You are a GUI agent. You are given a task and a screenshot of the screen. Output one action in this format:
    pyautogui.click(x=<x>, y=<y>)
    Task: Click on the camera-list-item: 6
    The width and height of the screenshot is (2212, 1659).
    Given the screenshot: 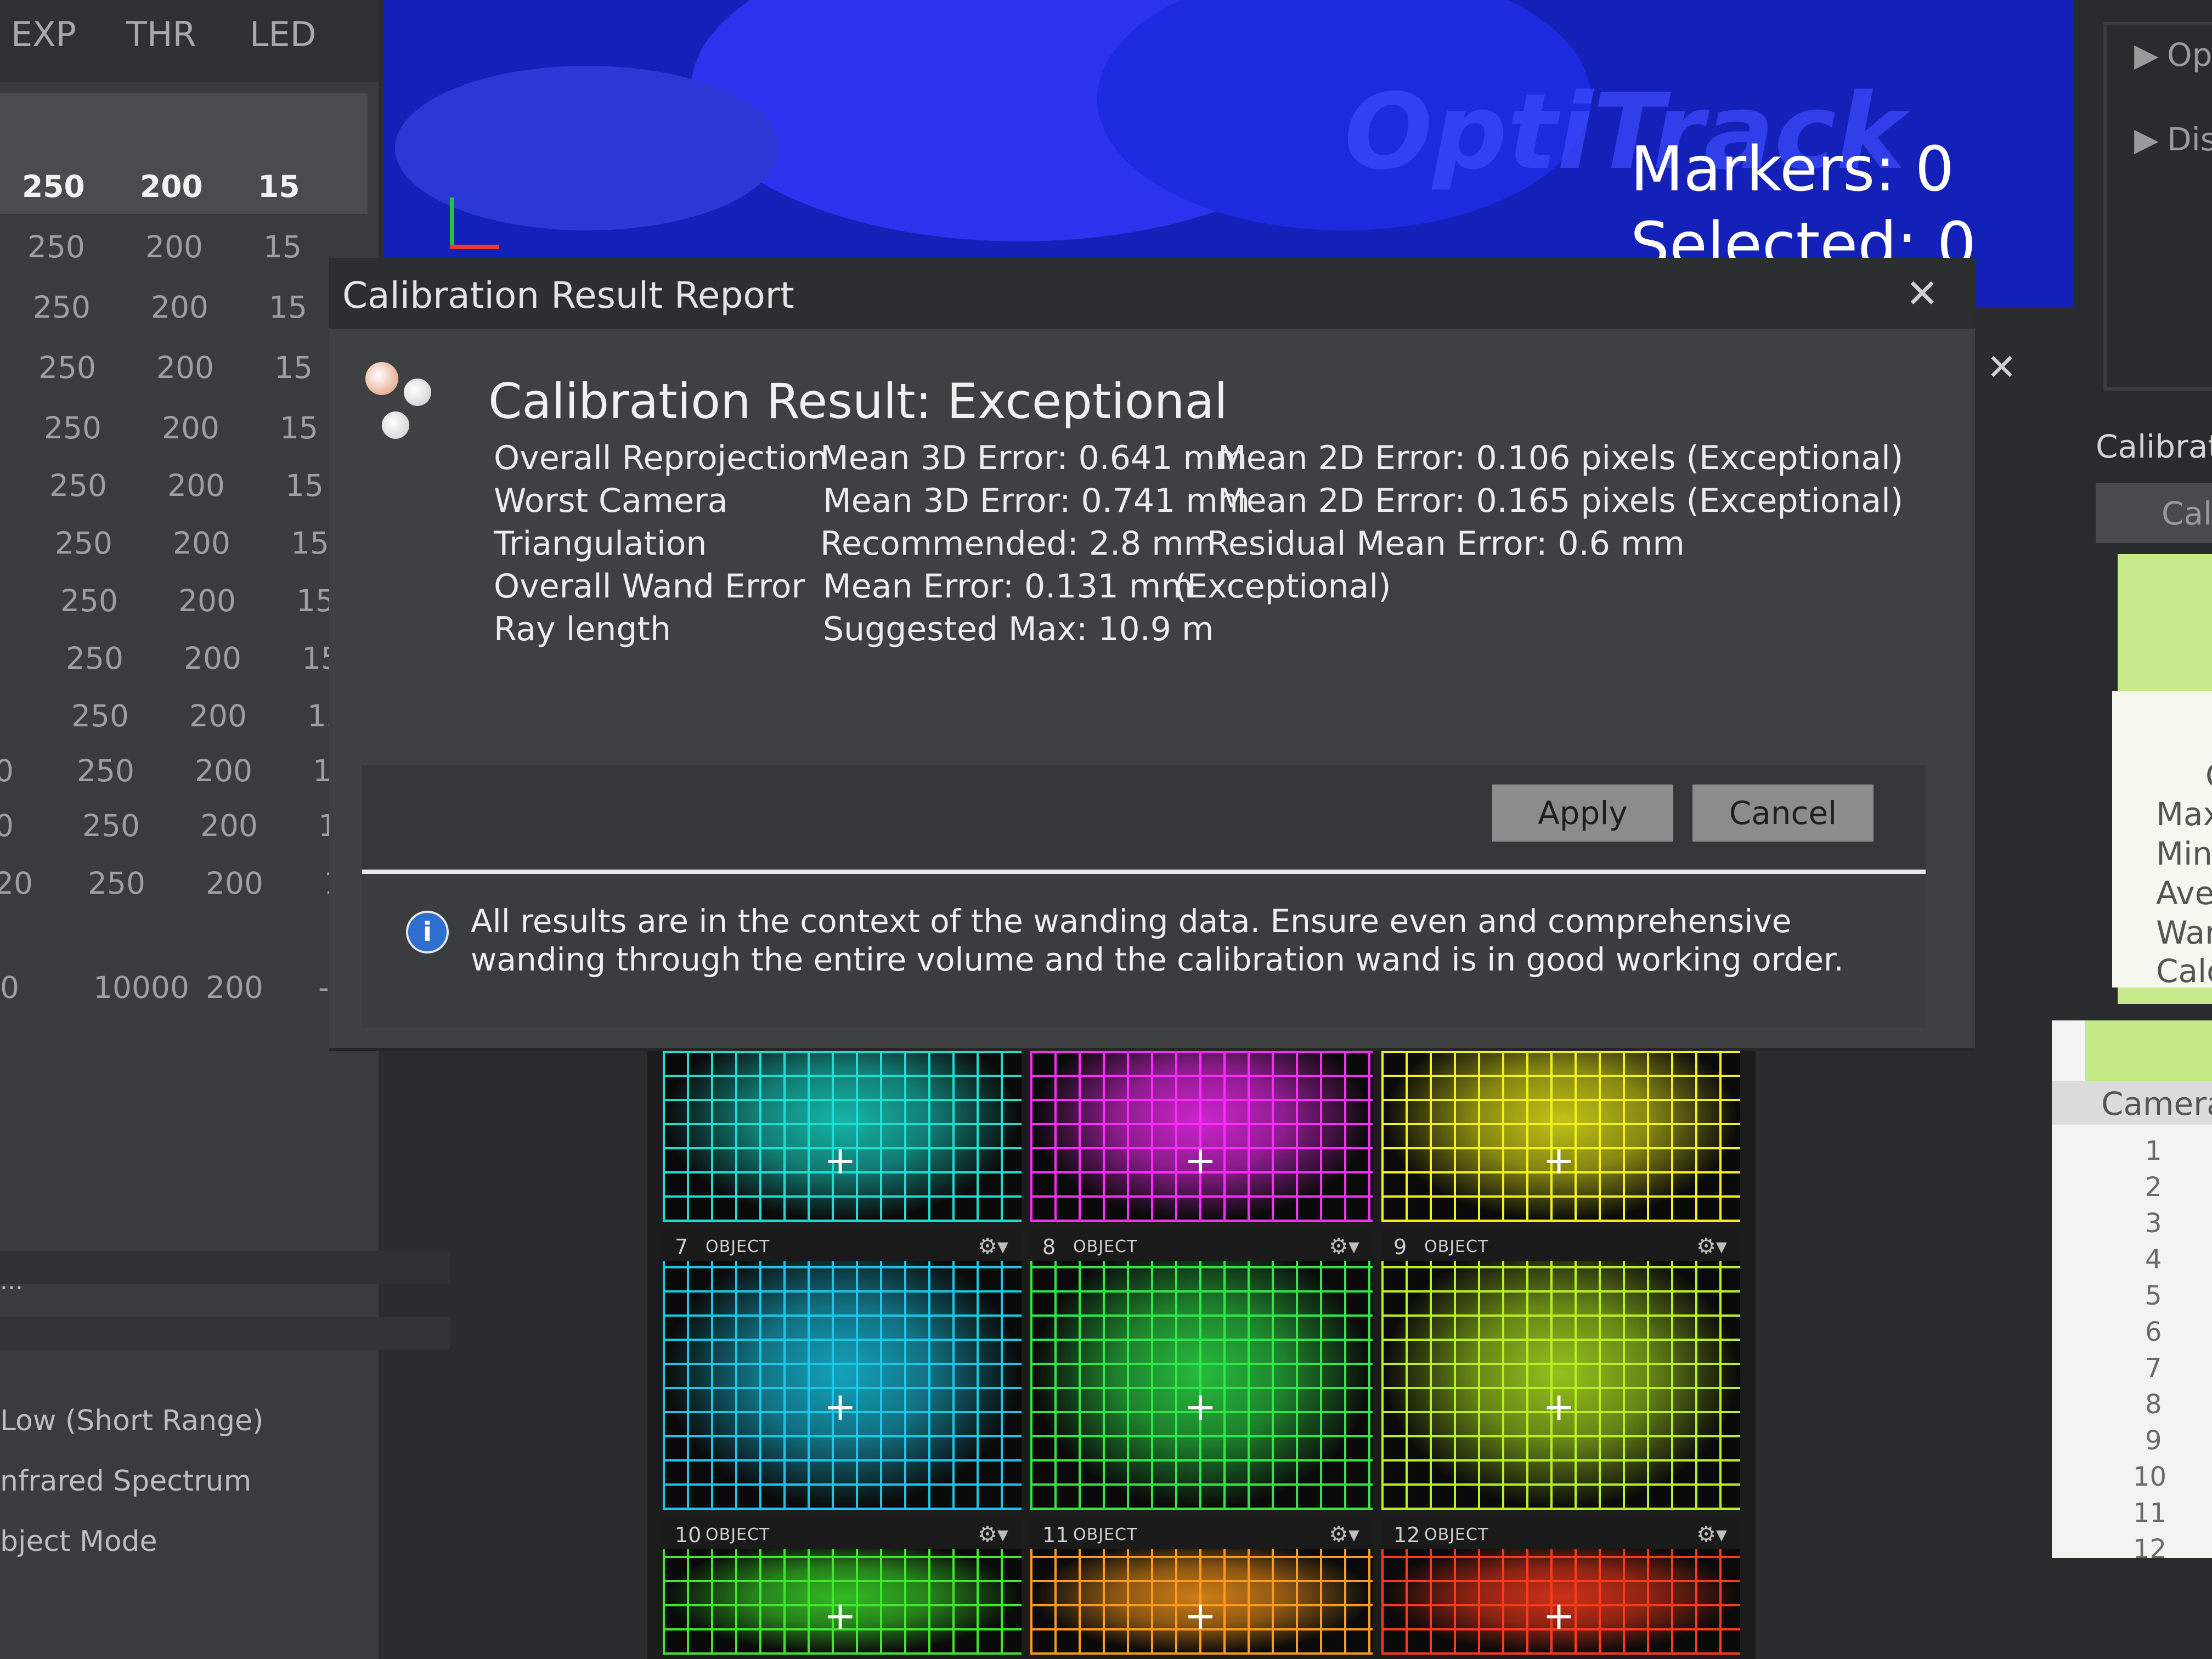 What is the action you would take?
    pyautogui.click(x=2153, y=1332)
    